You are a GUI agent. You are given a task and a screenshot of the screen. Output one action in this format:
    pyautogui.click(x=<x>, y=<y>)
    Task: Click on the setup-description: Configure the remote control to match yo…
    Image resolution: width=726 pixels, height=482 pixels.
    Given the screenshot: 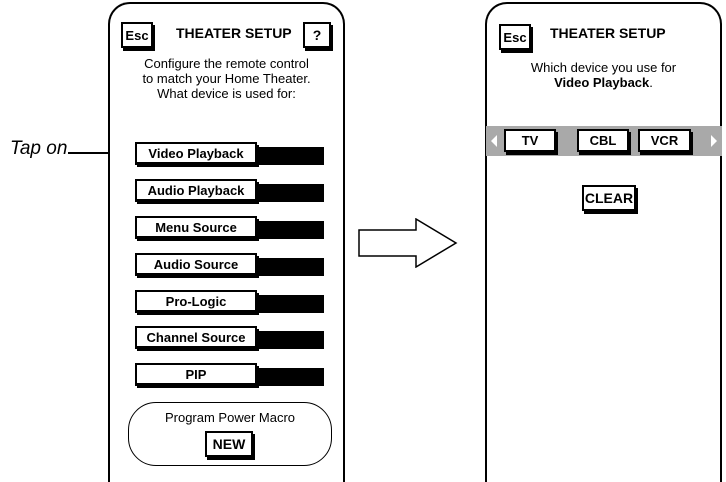 What is the action you would take?
    pyautogui.click(x=226, y=78)
    